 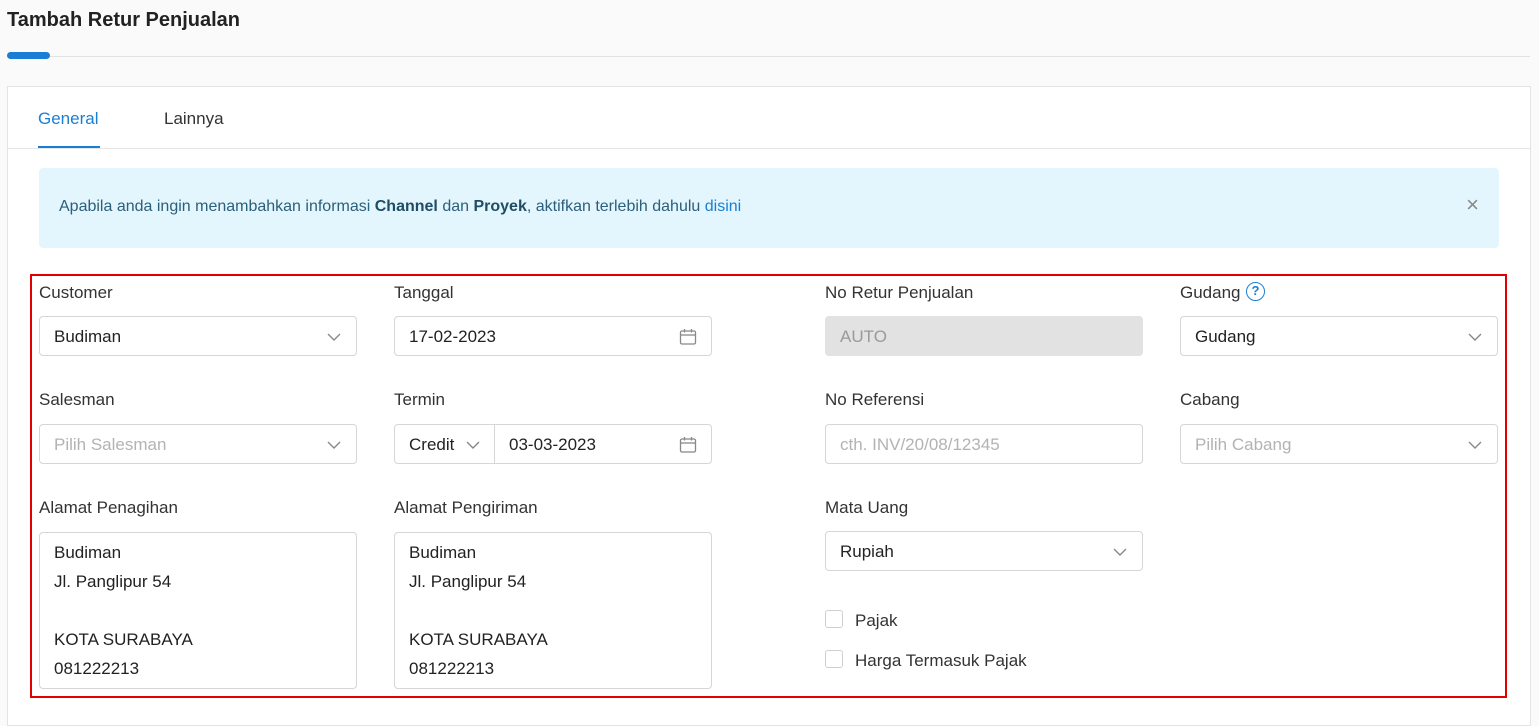 What do you see at coordinates (68, 119) in the screenshot?
I see `tab-general: General` at bounding box center [68, 119].